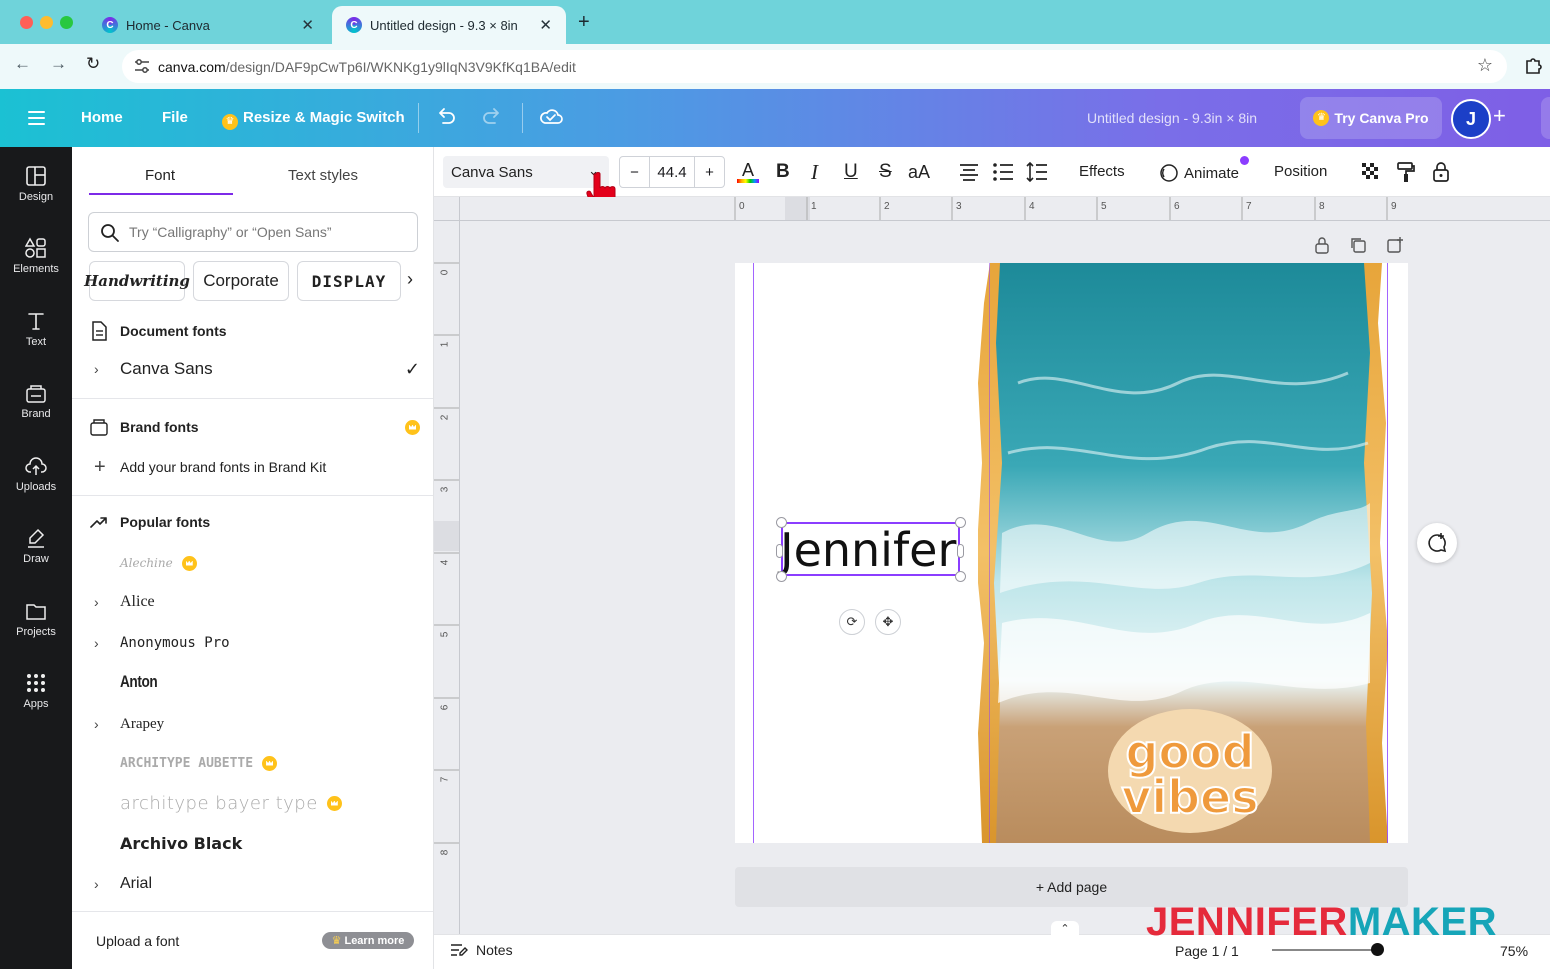  What do you see at coordinates (960, 576) in the screenshot?
I see `resize-handle-bottom-right` at bounding box center [960, 576].